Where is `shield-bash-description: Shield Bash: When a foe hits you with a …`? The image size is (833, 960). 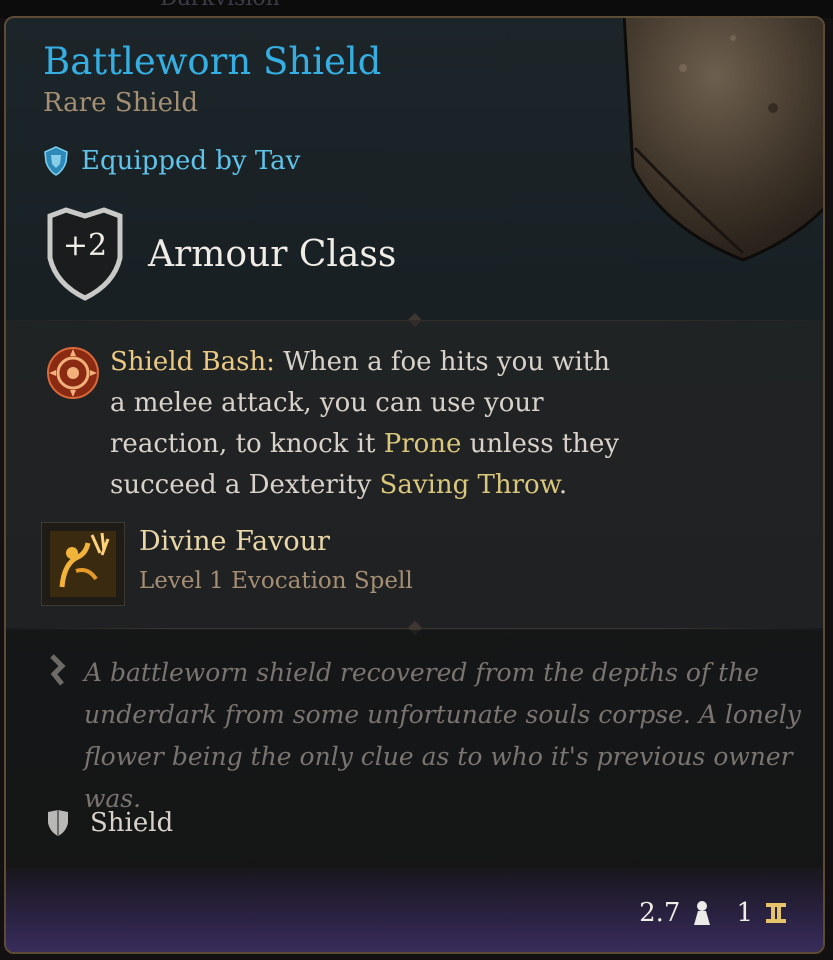 shield-bash-description: Shield Bash: When a foe hits you with a … is located at coordinates (370, 424).